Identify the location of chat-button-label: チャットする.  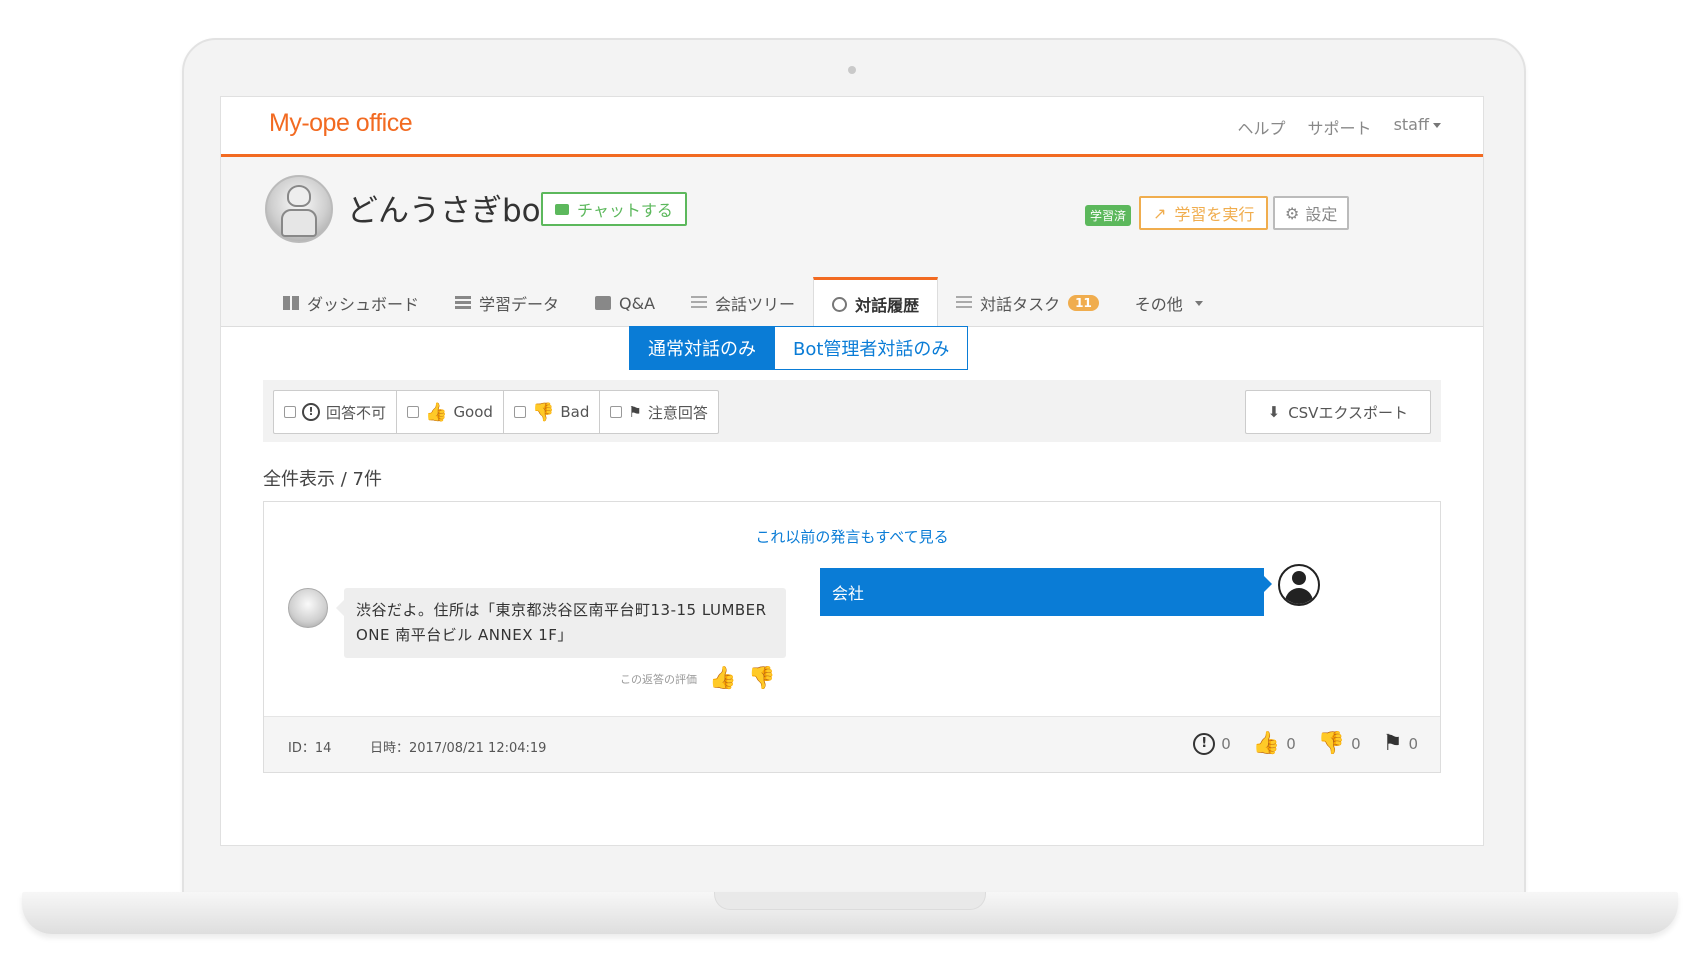
(625, 210).